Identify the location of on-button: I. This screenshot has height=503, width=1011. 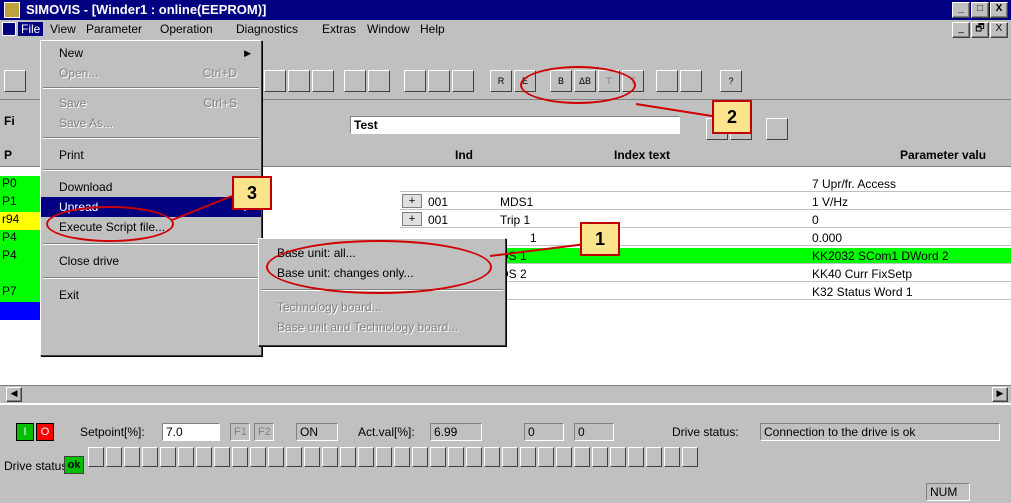
(25, 432).